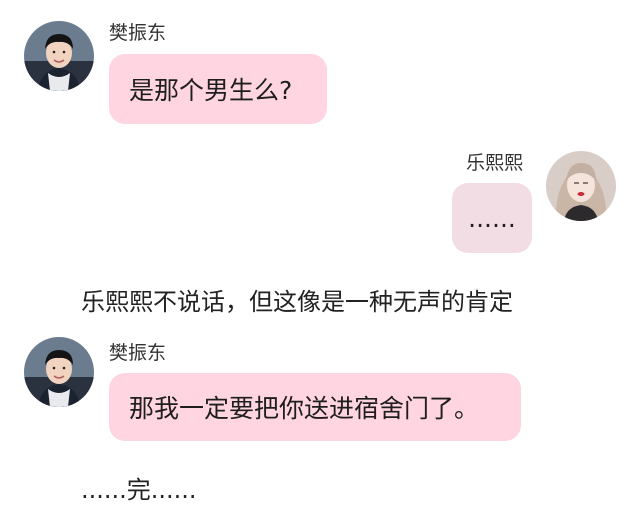 The image size is (640, 522). I want to click on young-woman-avatar-icon, so click(581, 186).